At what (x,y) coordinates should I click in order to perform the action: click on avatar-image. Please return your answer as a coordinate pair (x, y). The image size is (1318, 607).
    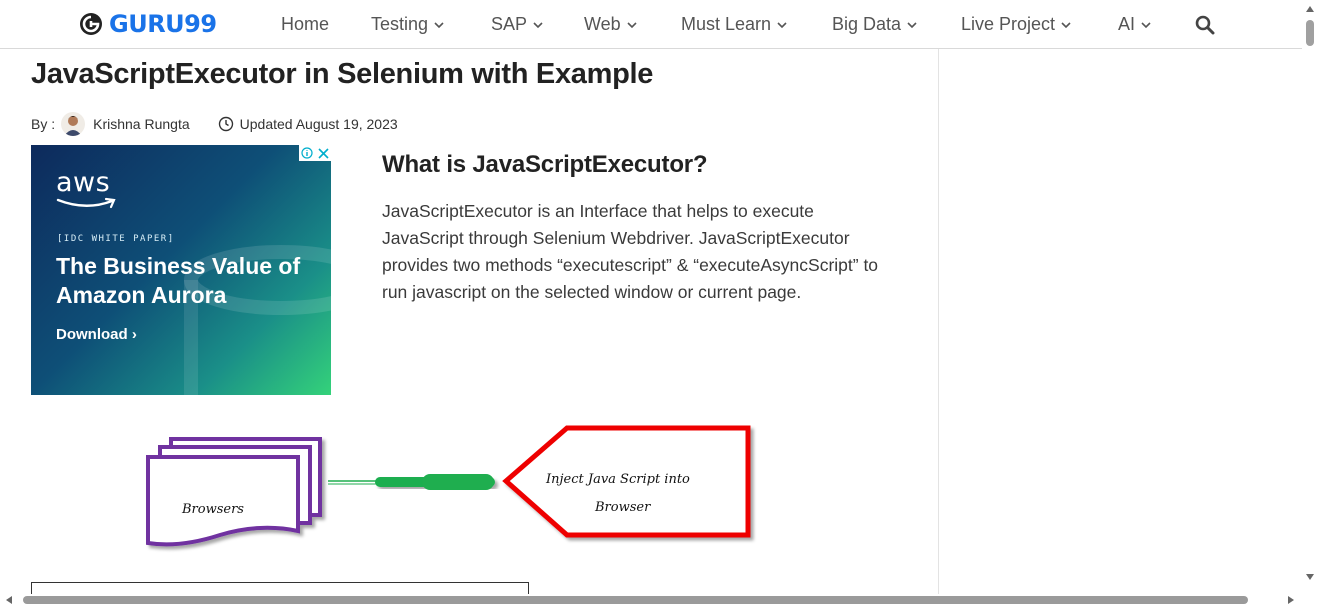
    Looking at the image, I should click on (73, 124).